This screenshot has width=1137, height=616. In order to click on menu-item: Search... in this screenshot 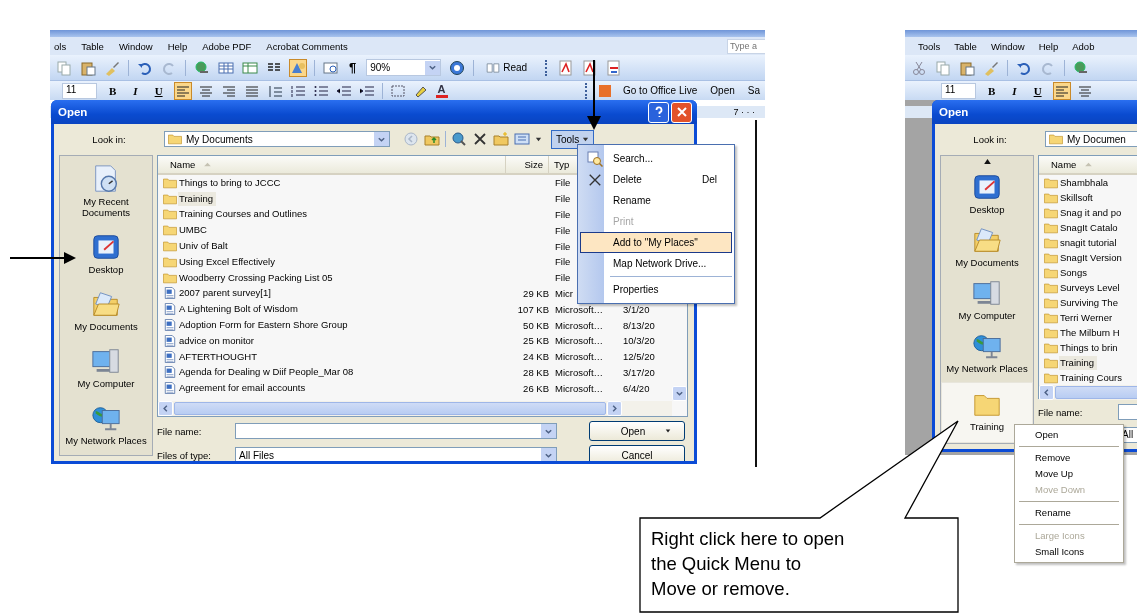, I will do `click(656, 158)`.